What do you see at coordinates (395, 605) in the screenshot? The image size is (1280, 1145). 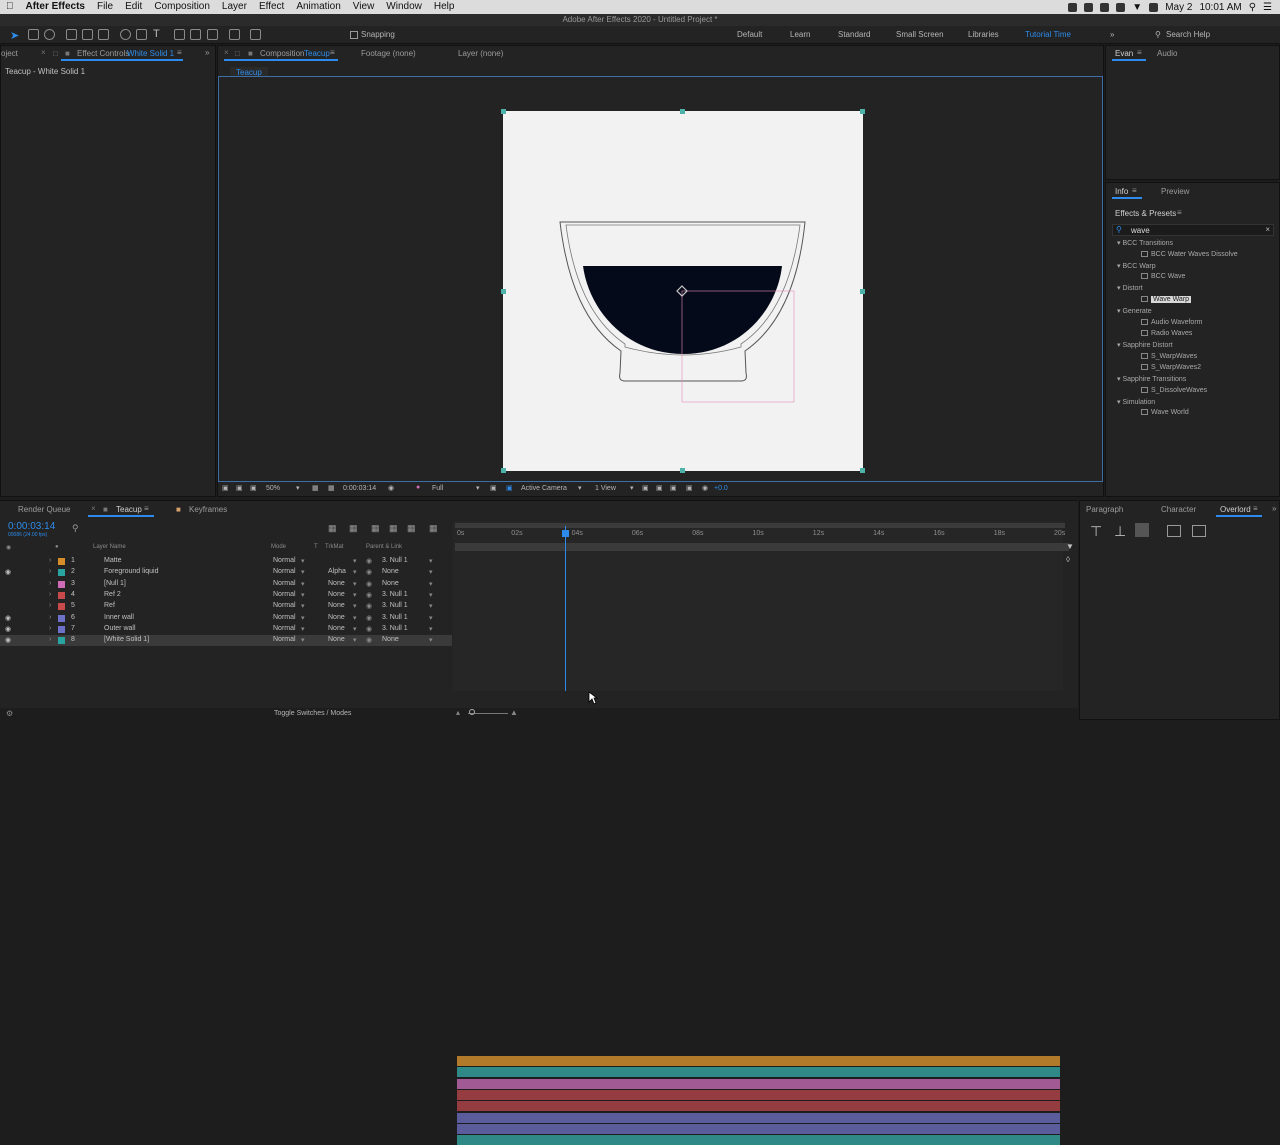 I see `layer-parent-select: 3. Null 1` at bounding box center [395, 605].